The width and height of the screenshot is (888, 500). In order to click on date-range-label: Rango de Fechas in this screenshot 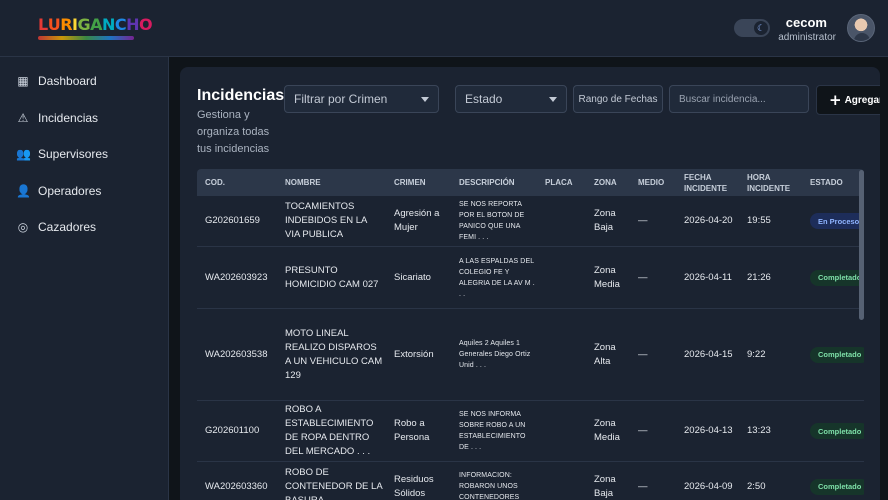, I will do `click(618, 99)`.